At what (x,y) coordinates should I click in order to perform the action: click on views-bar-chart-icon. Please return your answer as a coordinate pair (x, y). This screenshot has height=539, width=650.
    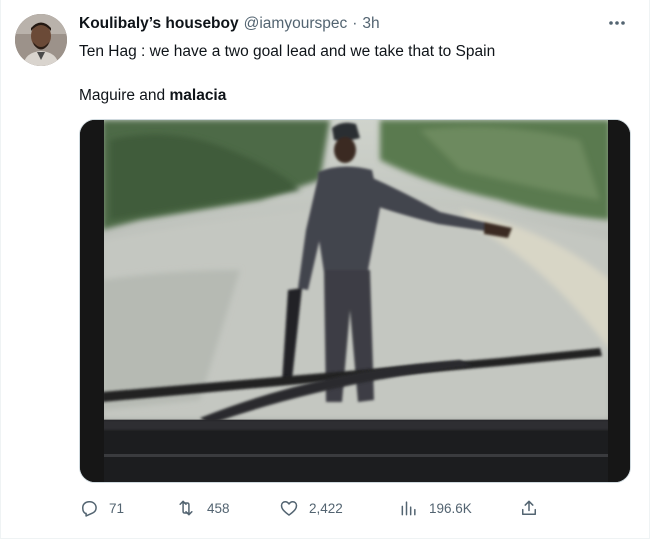
    Looking at the image, I should click on (408, 508).